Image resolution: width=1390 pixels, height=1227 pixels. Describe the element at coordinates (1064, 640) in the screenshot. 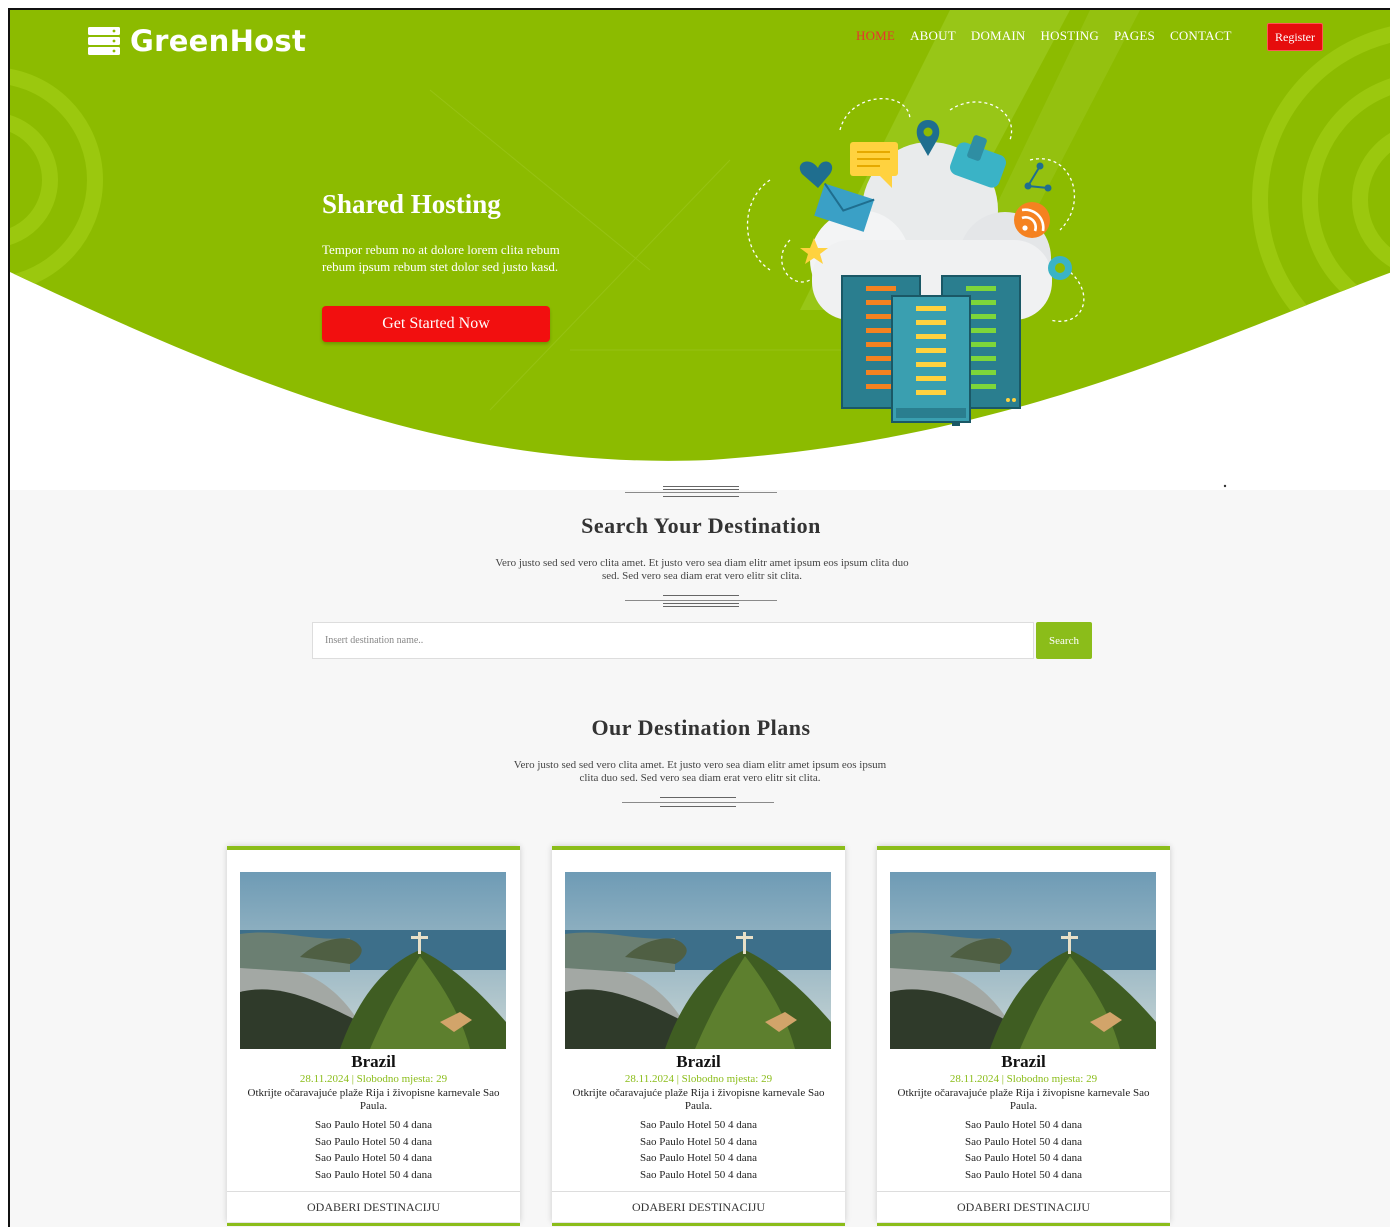

I see `search-button: Search` at that location.